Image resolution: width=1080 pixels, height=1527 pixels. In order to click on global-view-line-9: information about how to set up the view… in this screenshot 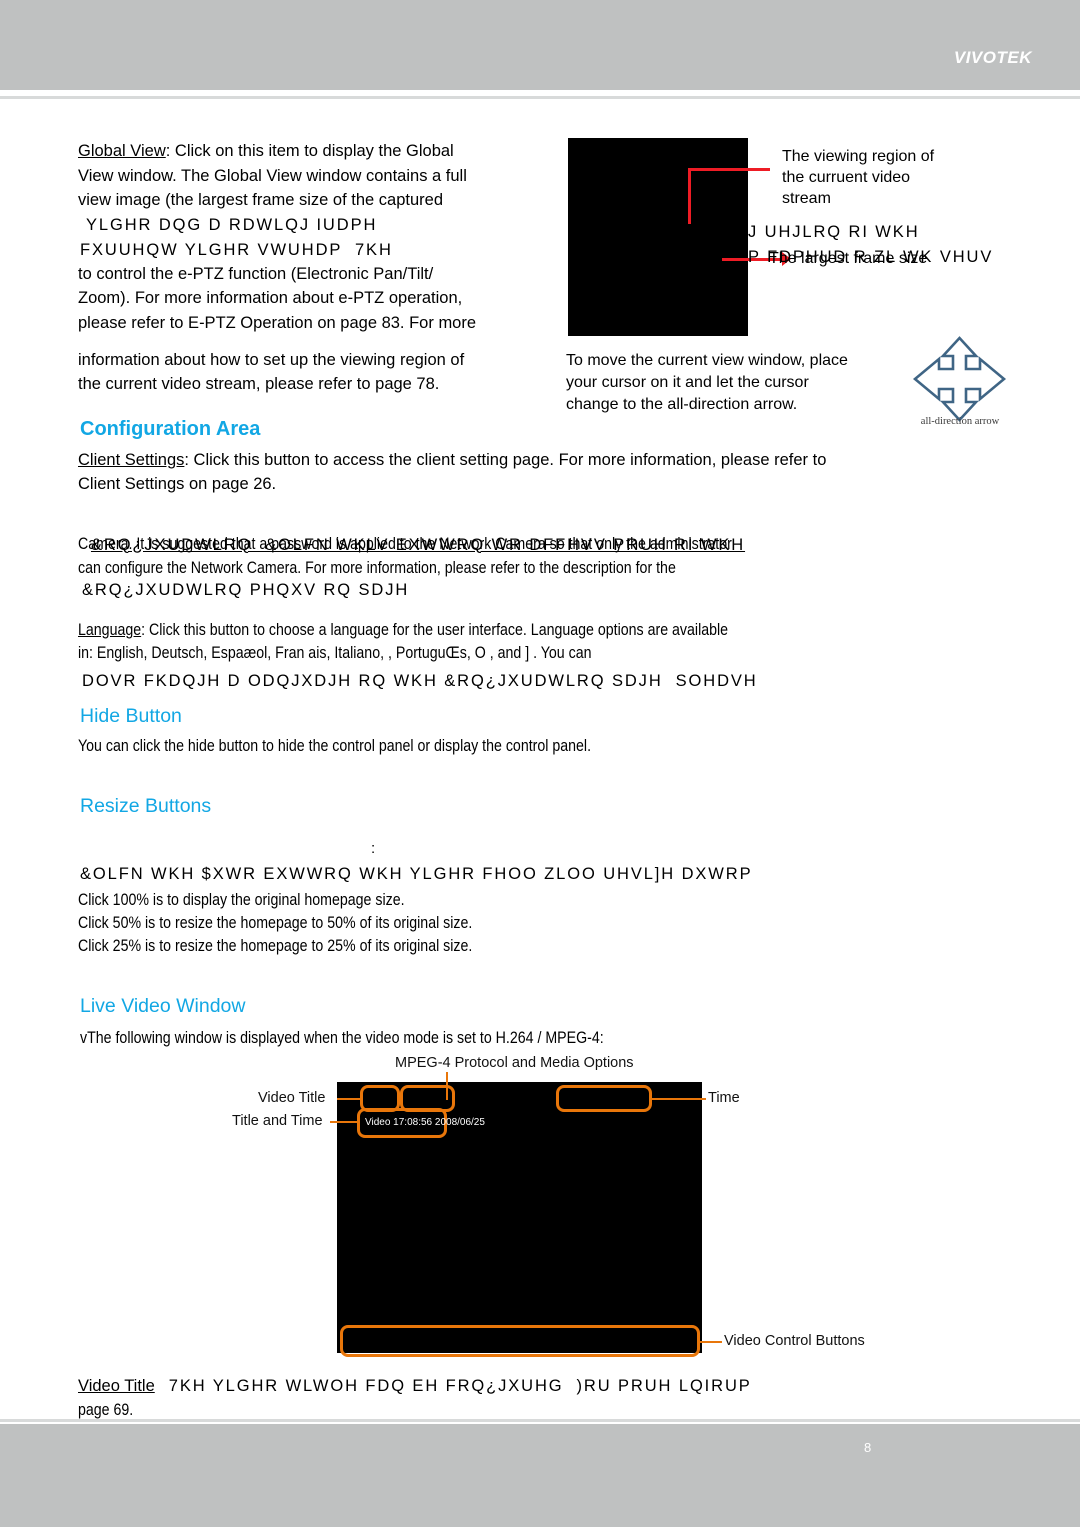, I will do `click(271, 360)`.